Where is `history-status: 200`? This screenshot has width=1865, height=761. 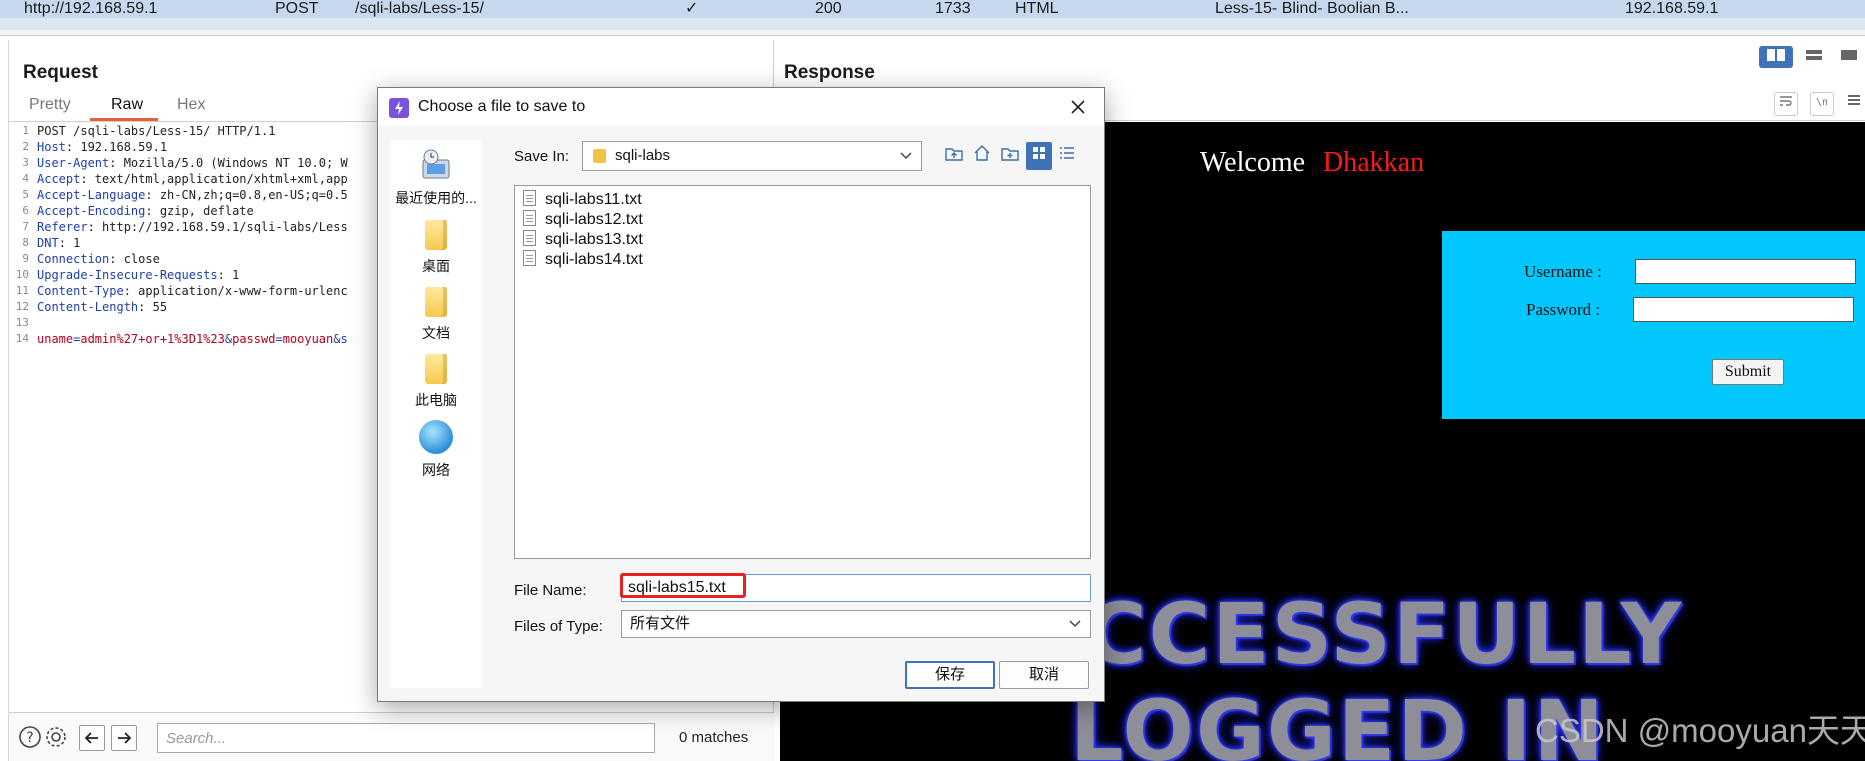 history-status: 200 is located at coordinates (828, 8).